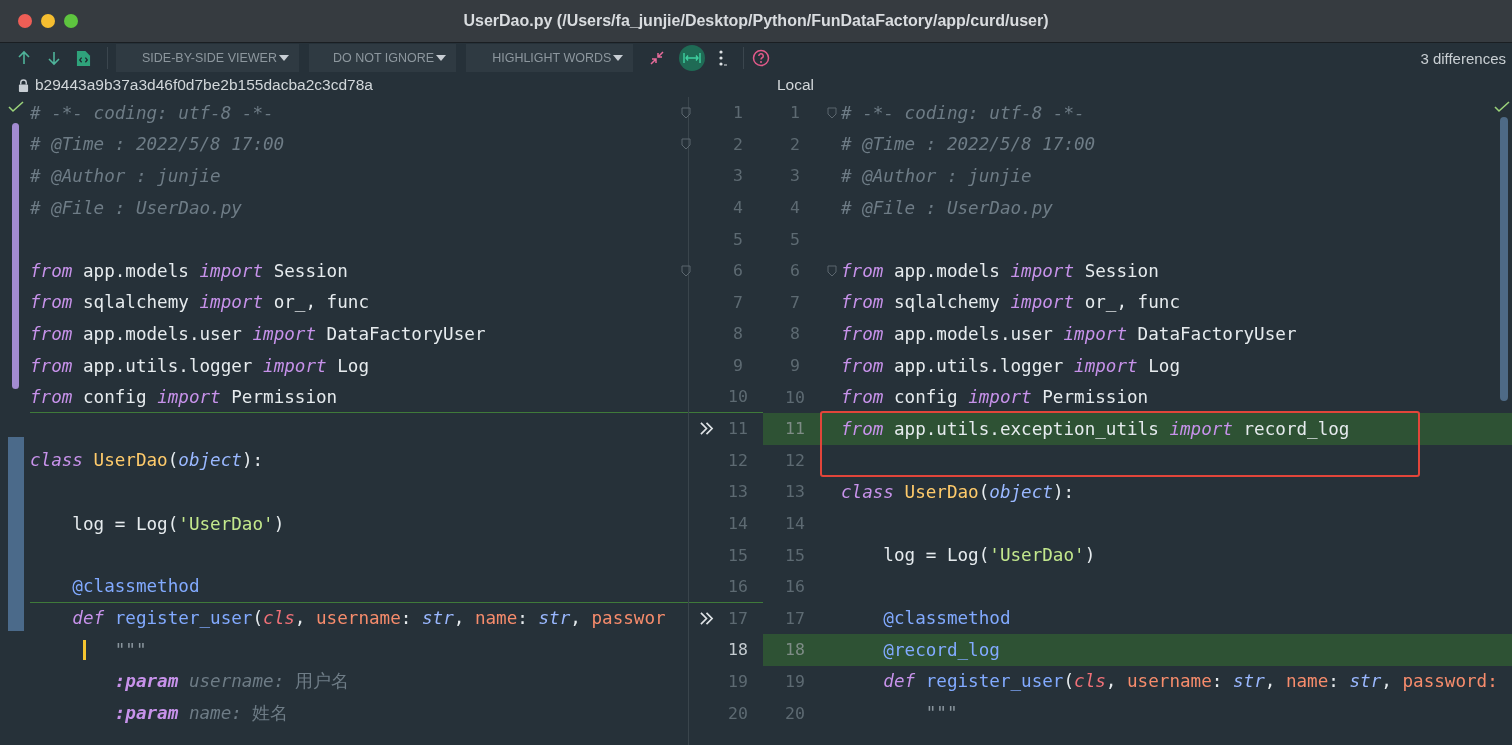 The width and height of the screenshot is (1512, 745). What do you see at coordinates (722, 58) in the screenshot?
I see `more-icon` at bounding box center [722, 58].